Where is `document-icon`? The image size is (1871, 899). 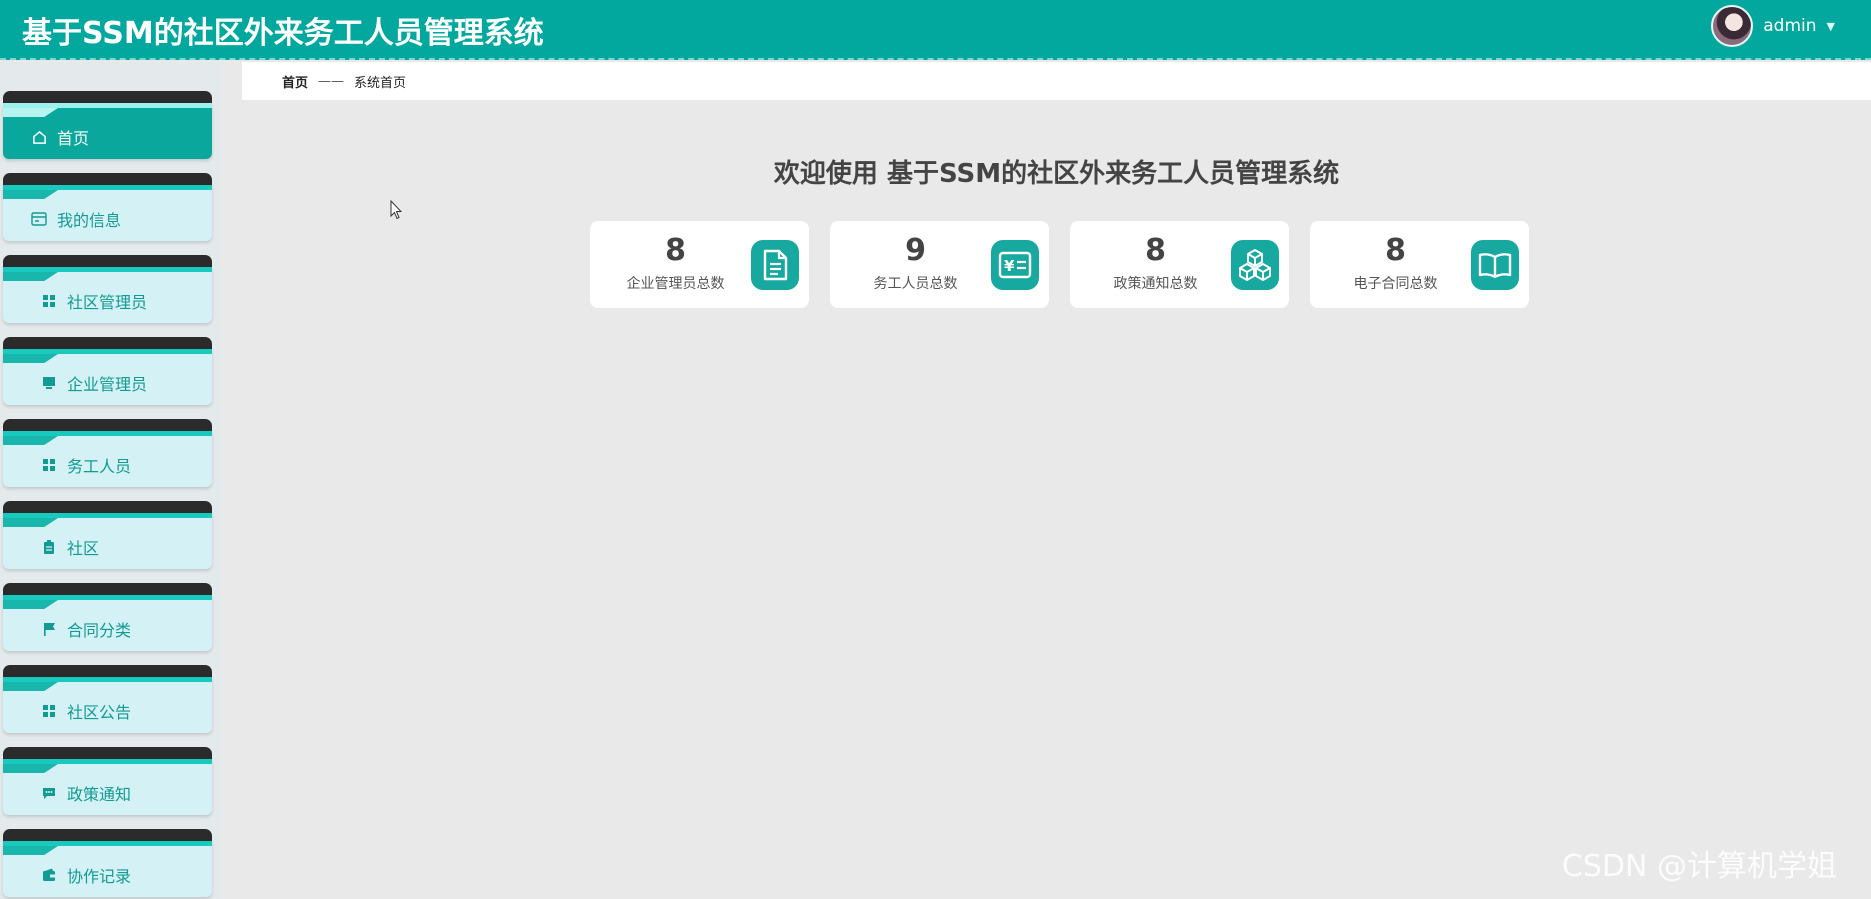
document-icon is located at coordinates (775, 265).